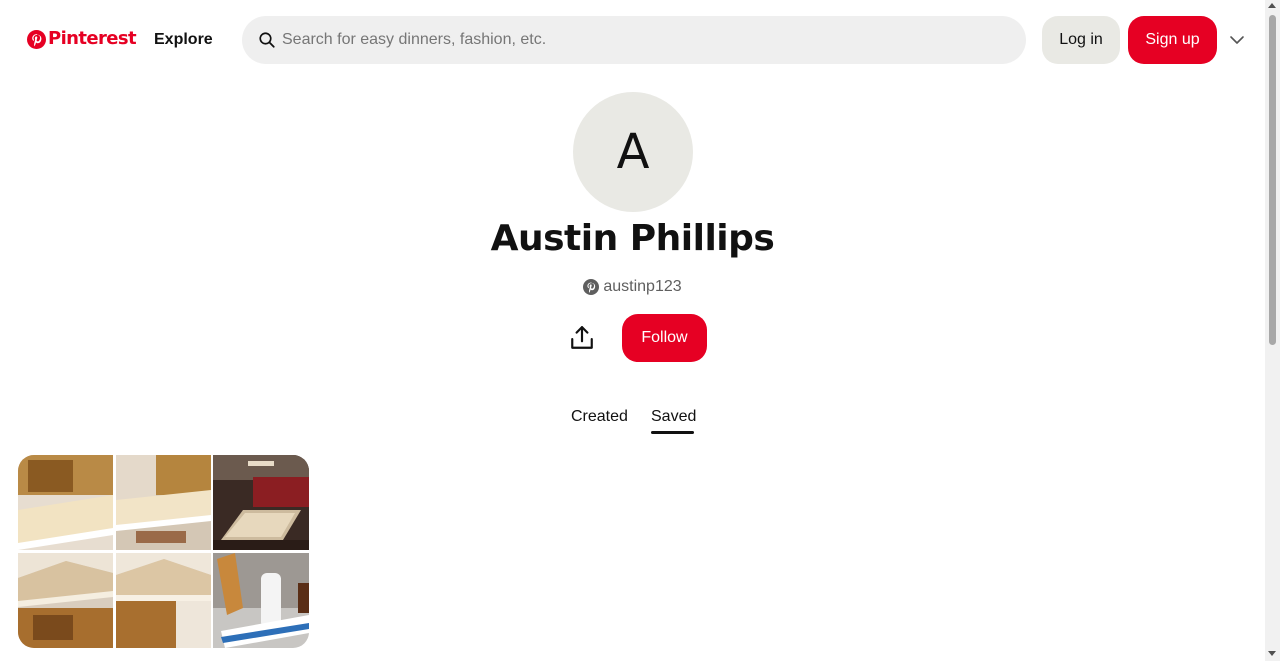 The height and width of the screenshot is (661, 1280). What do you see at coordinates (163, 551) in the screenshot?
I see `board-preview` at bounding box center [163, 551].